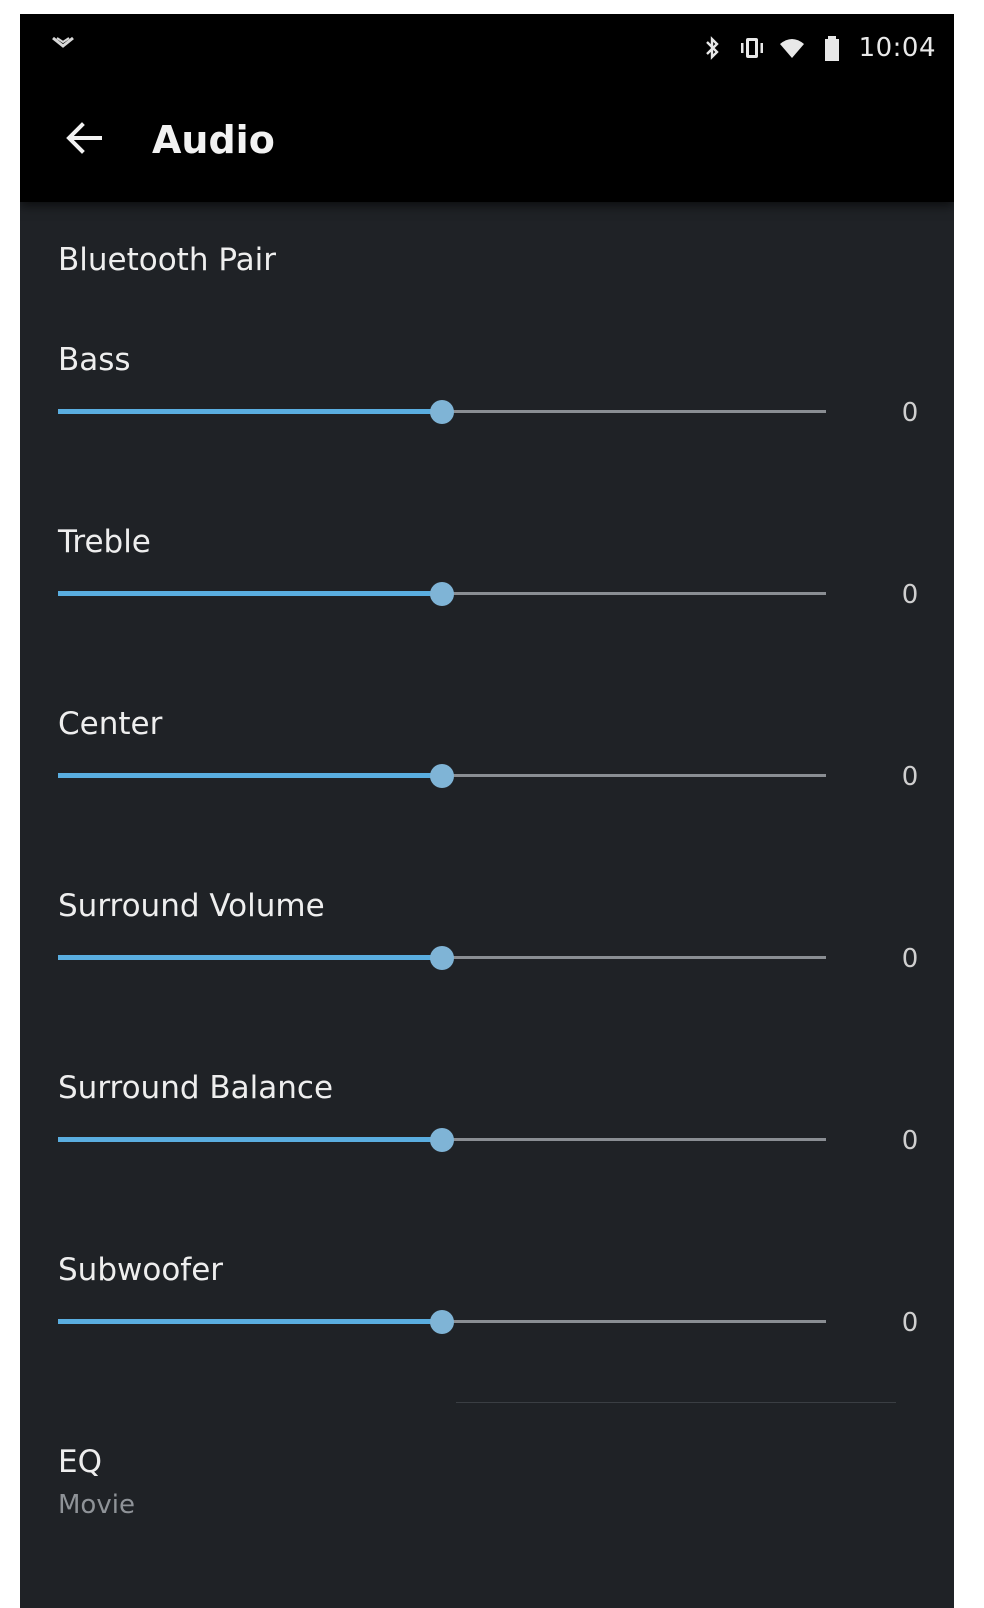 The image size is (984, 1608). I want to click on slider-bass: Bass 0, so click(487, 407).